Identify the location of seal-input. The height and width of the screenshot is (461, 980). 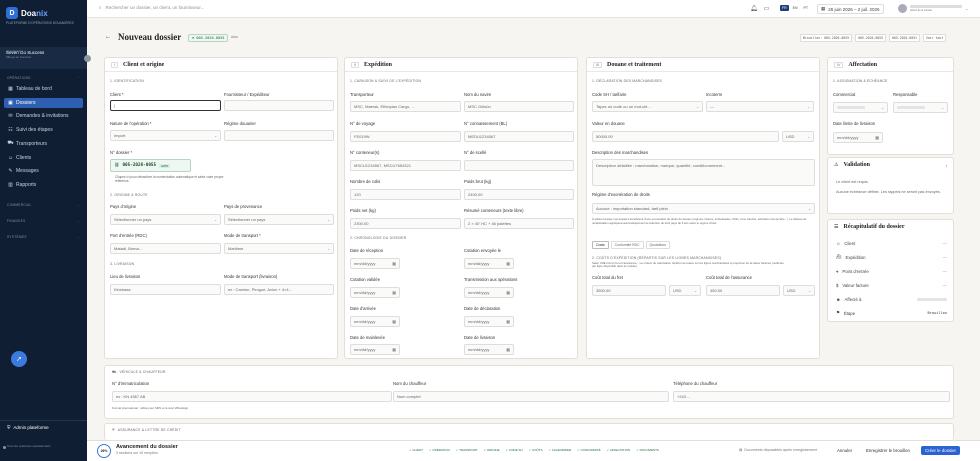
(519, 165).